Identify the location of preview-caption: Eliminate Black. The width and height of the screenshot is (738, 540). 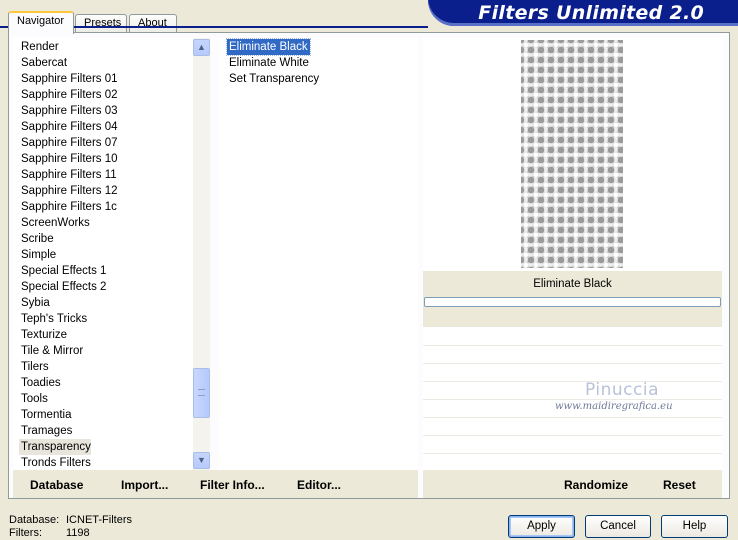
(572, 284).